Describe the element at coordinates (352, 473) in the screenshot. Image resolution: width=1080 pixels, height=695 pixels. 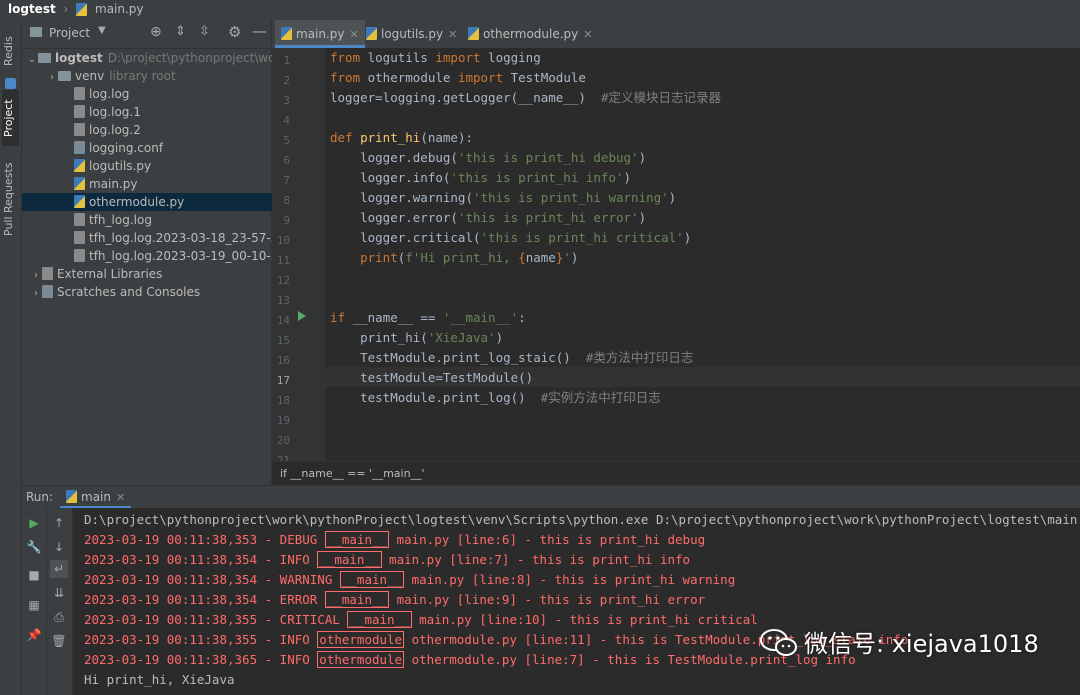
I see `code-breadcrumb-label: if __name__ == '__main__'` at that location.